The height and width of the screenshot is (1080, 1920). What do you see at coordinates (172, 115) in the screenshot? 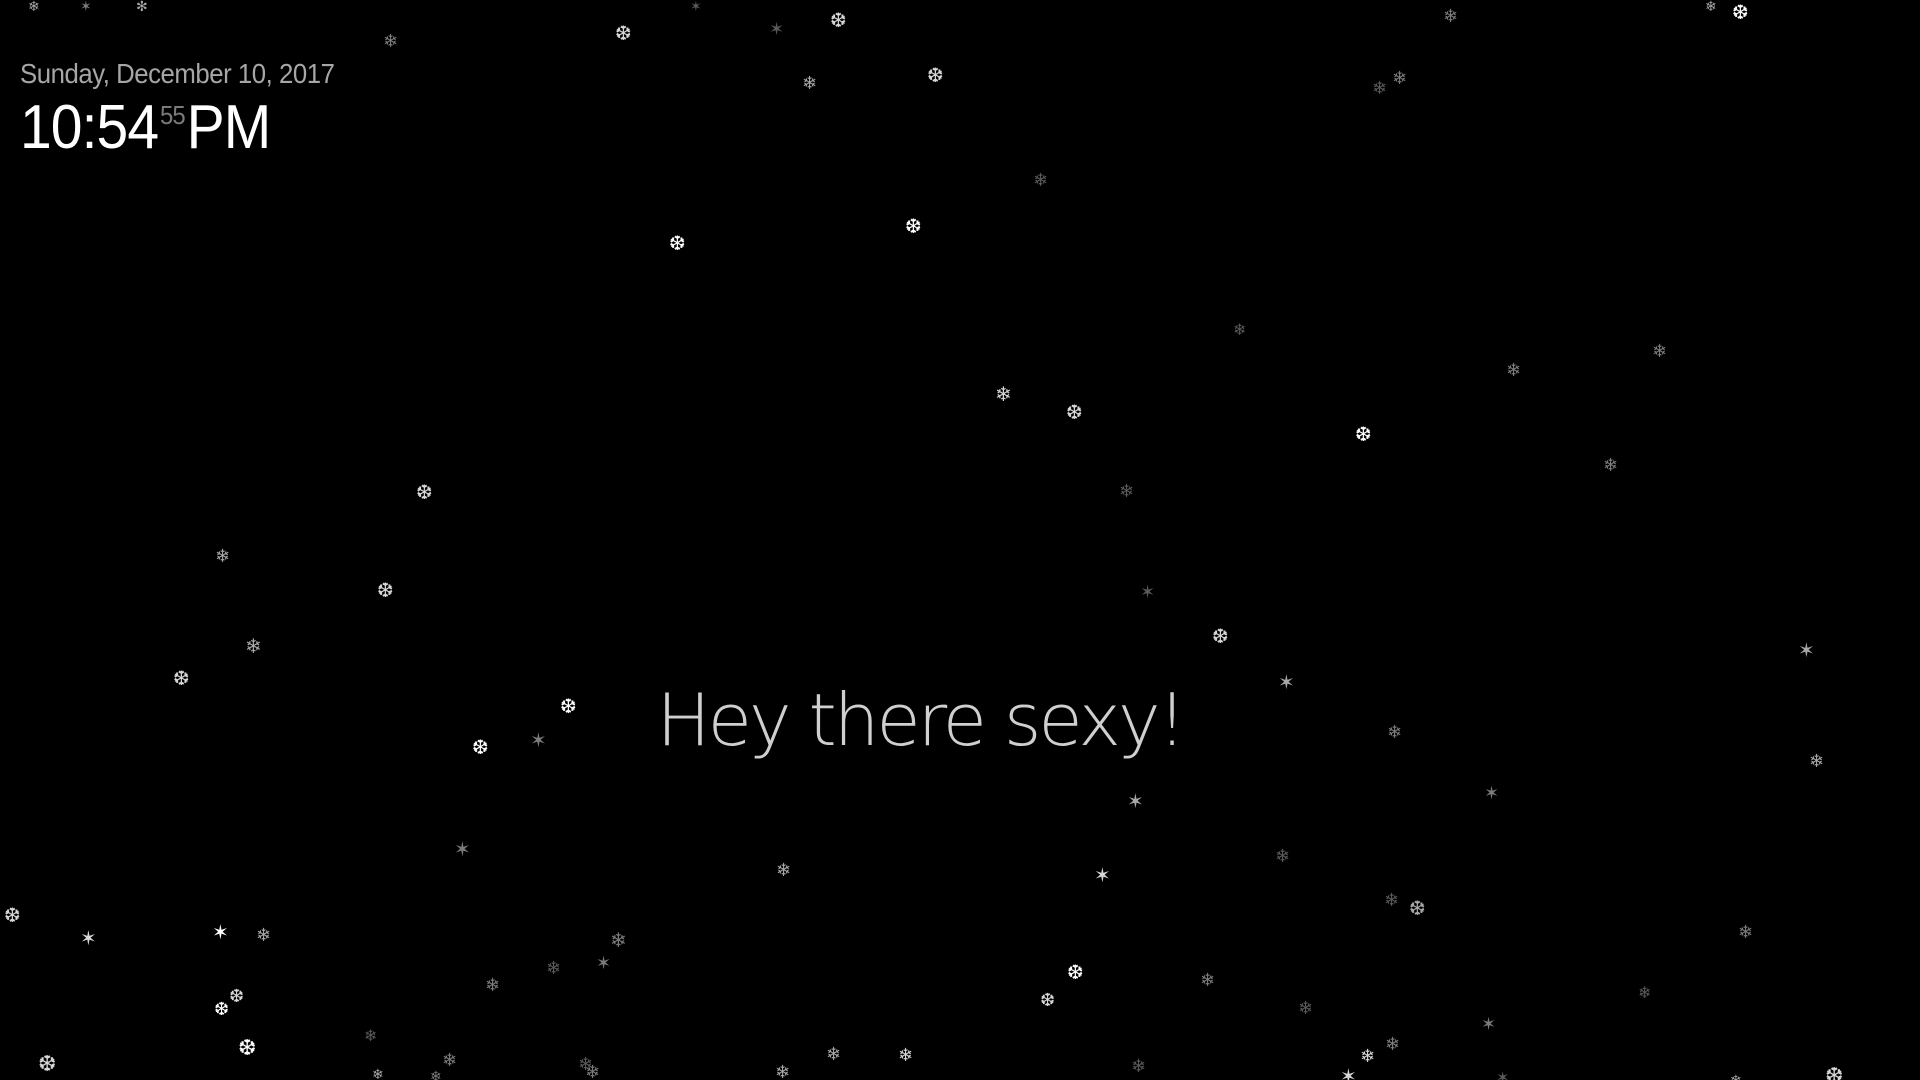
I see `clock-seconds: 55` at bounding box center [172, 115].